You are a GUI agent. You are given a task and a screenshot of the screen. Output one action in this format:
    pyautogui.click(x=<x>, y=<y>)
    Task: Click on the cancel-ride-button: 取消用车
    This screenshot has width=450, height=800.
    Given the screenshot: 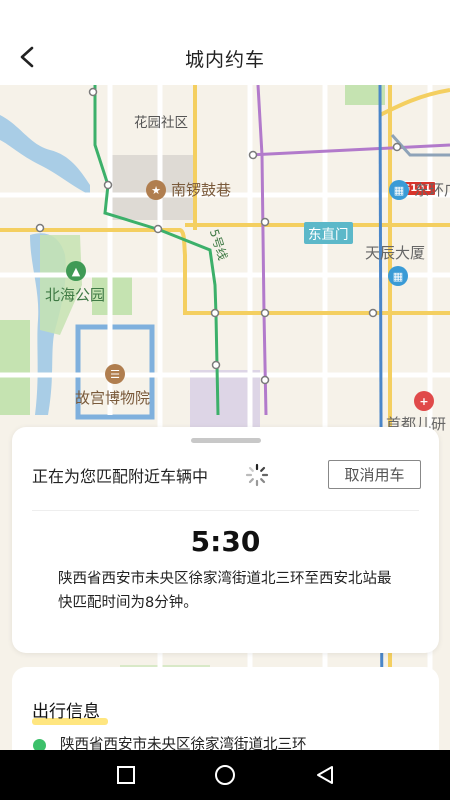 What is the action you would take?
    pyautogui.click(x=374, y=474)
    